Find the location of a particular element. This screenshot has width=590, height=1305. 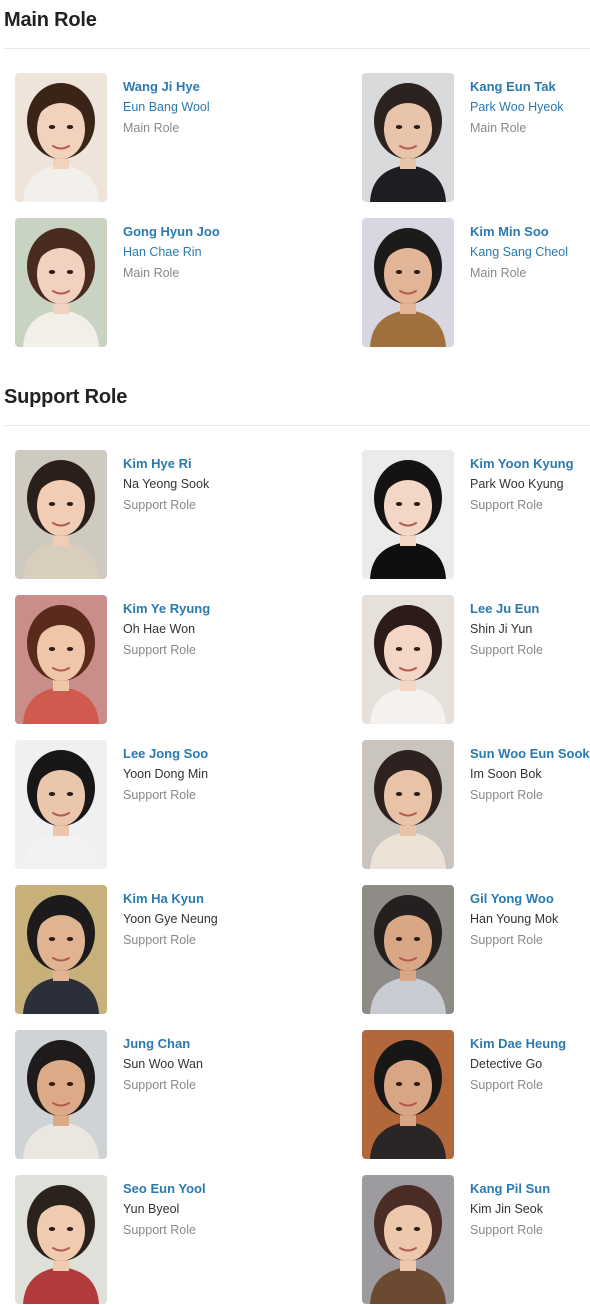

character-name: Detective Go is located at coordinates (506, 1064).